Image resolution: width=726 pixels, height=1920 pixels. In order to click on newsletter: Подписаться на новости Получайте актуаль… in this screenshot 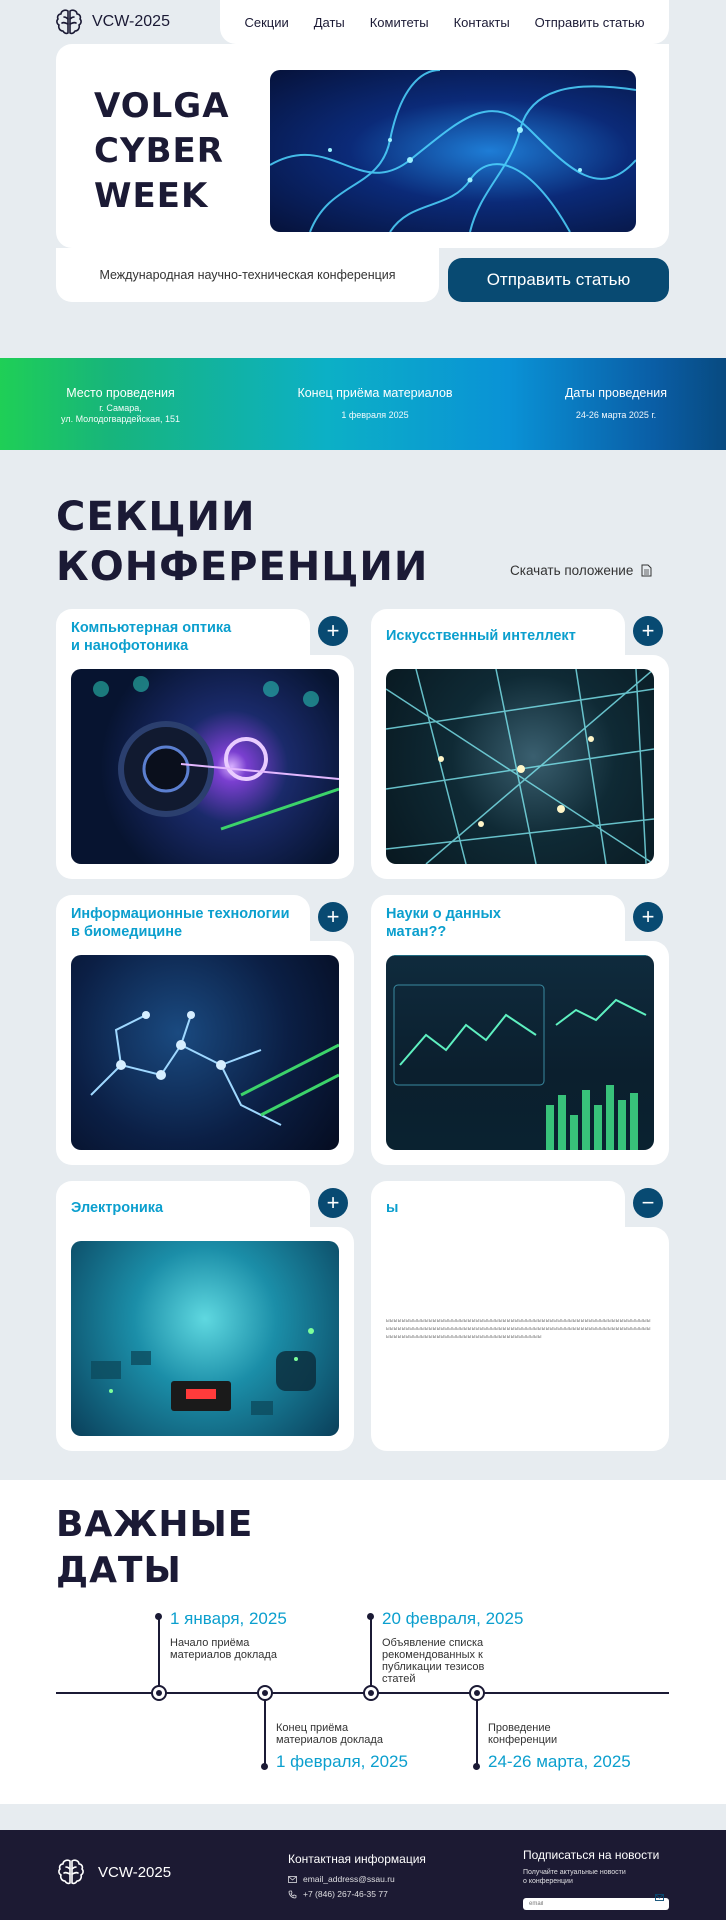, I will do `click(596, 1879)`.